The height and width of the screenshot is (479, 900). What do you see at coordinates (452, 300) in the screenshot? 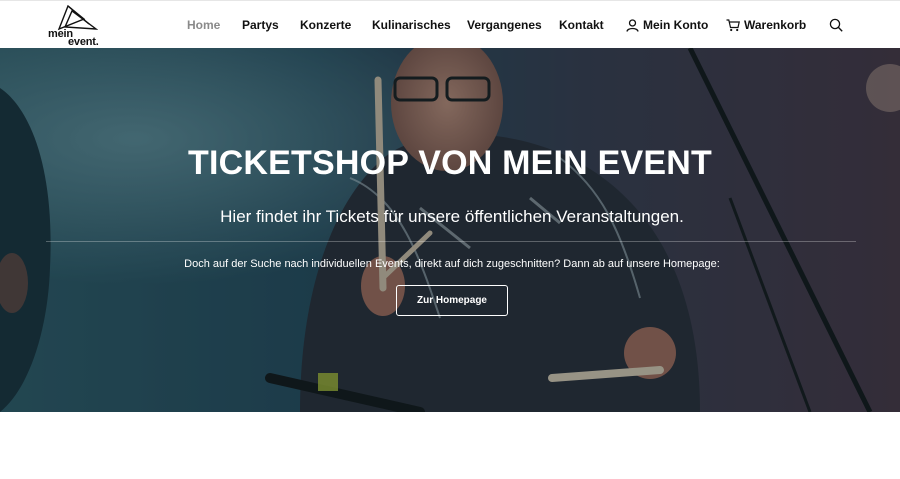
I see `homepage-button: Zur Homepage` at bounding box center [452, 300].